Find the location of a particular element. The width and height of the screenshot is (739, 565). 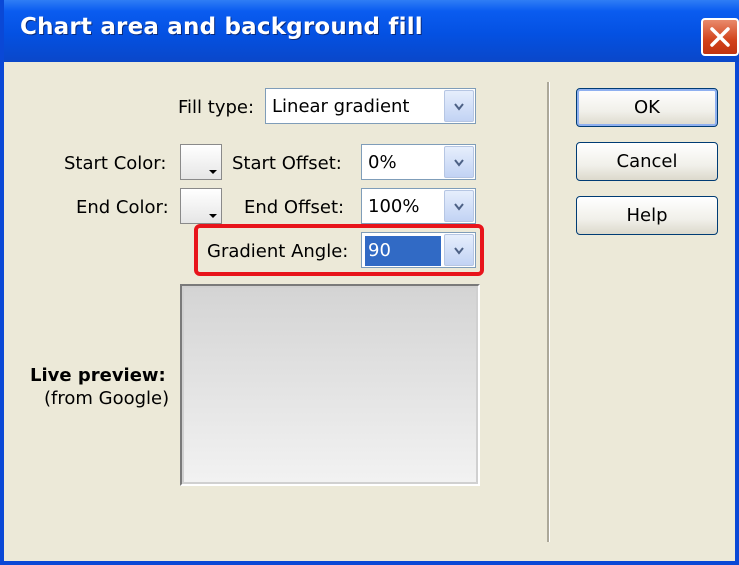

start-offset-label: Start Offset: is located at coordinates (287, 163).